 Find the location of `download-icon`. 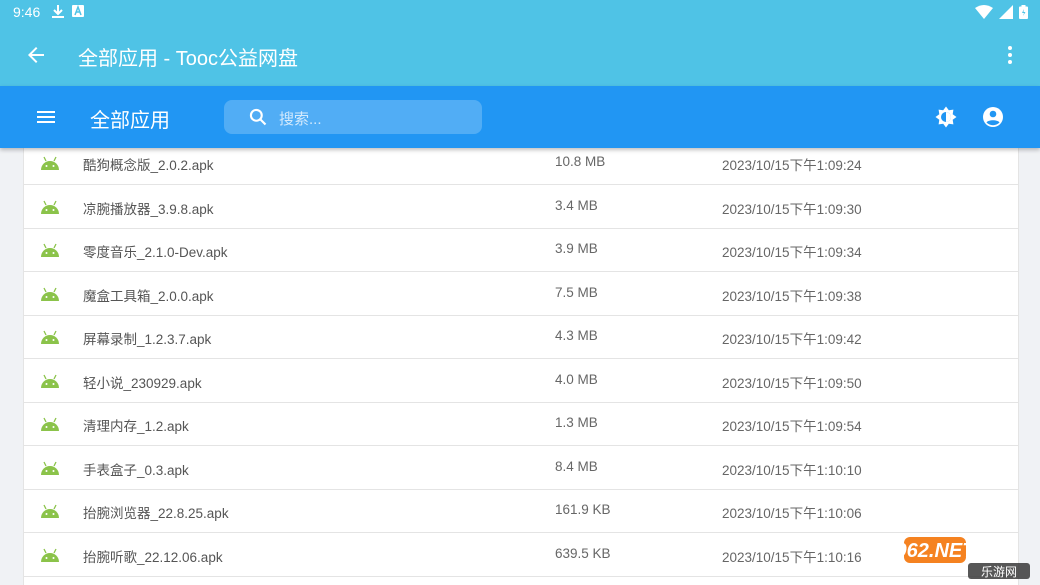

download-icon is located at coordinates (58, 11).